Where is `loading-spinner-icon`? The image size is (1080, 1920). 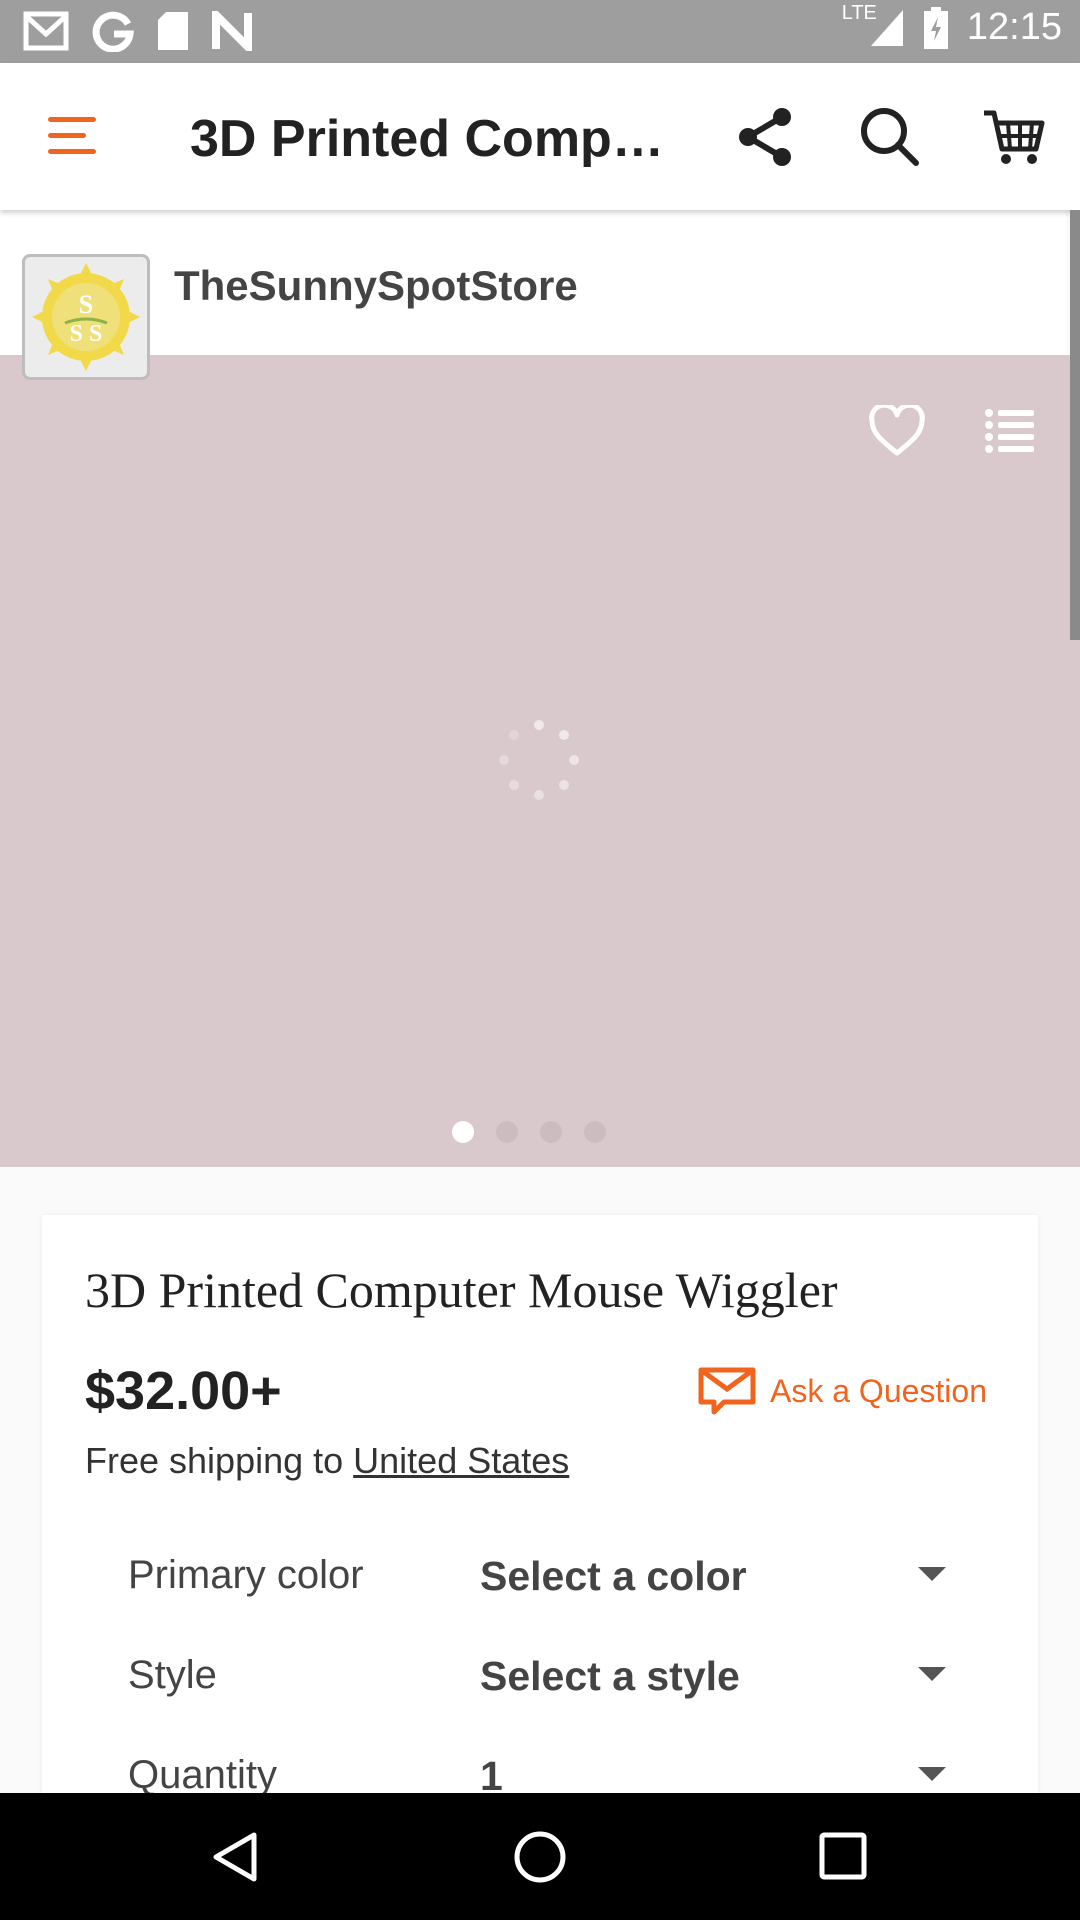 loading-spinner-icon is located at coordinates (539, 760).